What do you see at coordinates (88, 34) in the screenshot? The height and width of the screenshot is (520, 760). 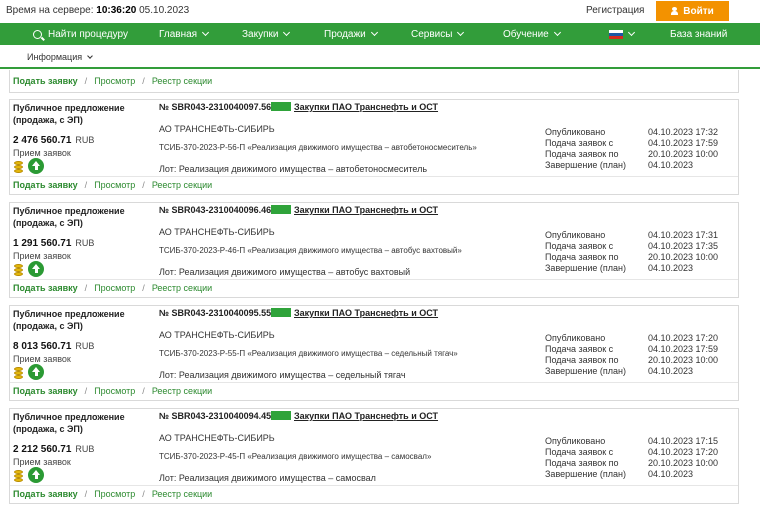 I see `find-procedure-label: Найти процедуру` at bounding box center [88, 34].